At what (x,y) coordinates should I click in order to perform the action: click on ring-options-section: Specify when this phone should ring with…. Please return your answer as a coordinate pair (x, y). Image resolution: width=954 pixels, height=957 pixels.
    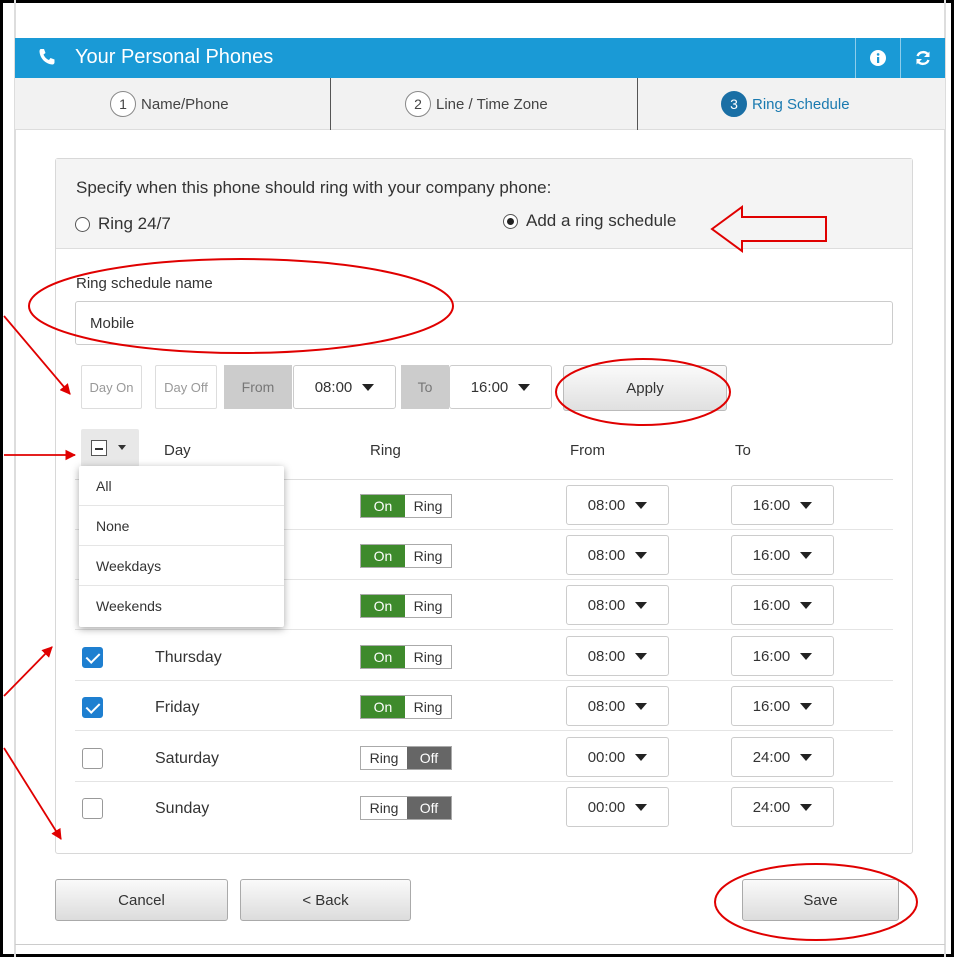
    Looking at the image, I should click on (484, 204).